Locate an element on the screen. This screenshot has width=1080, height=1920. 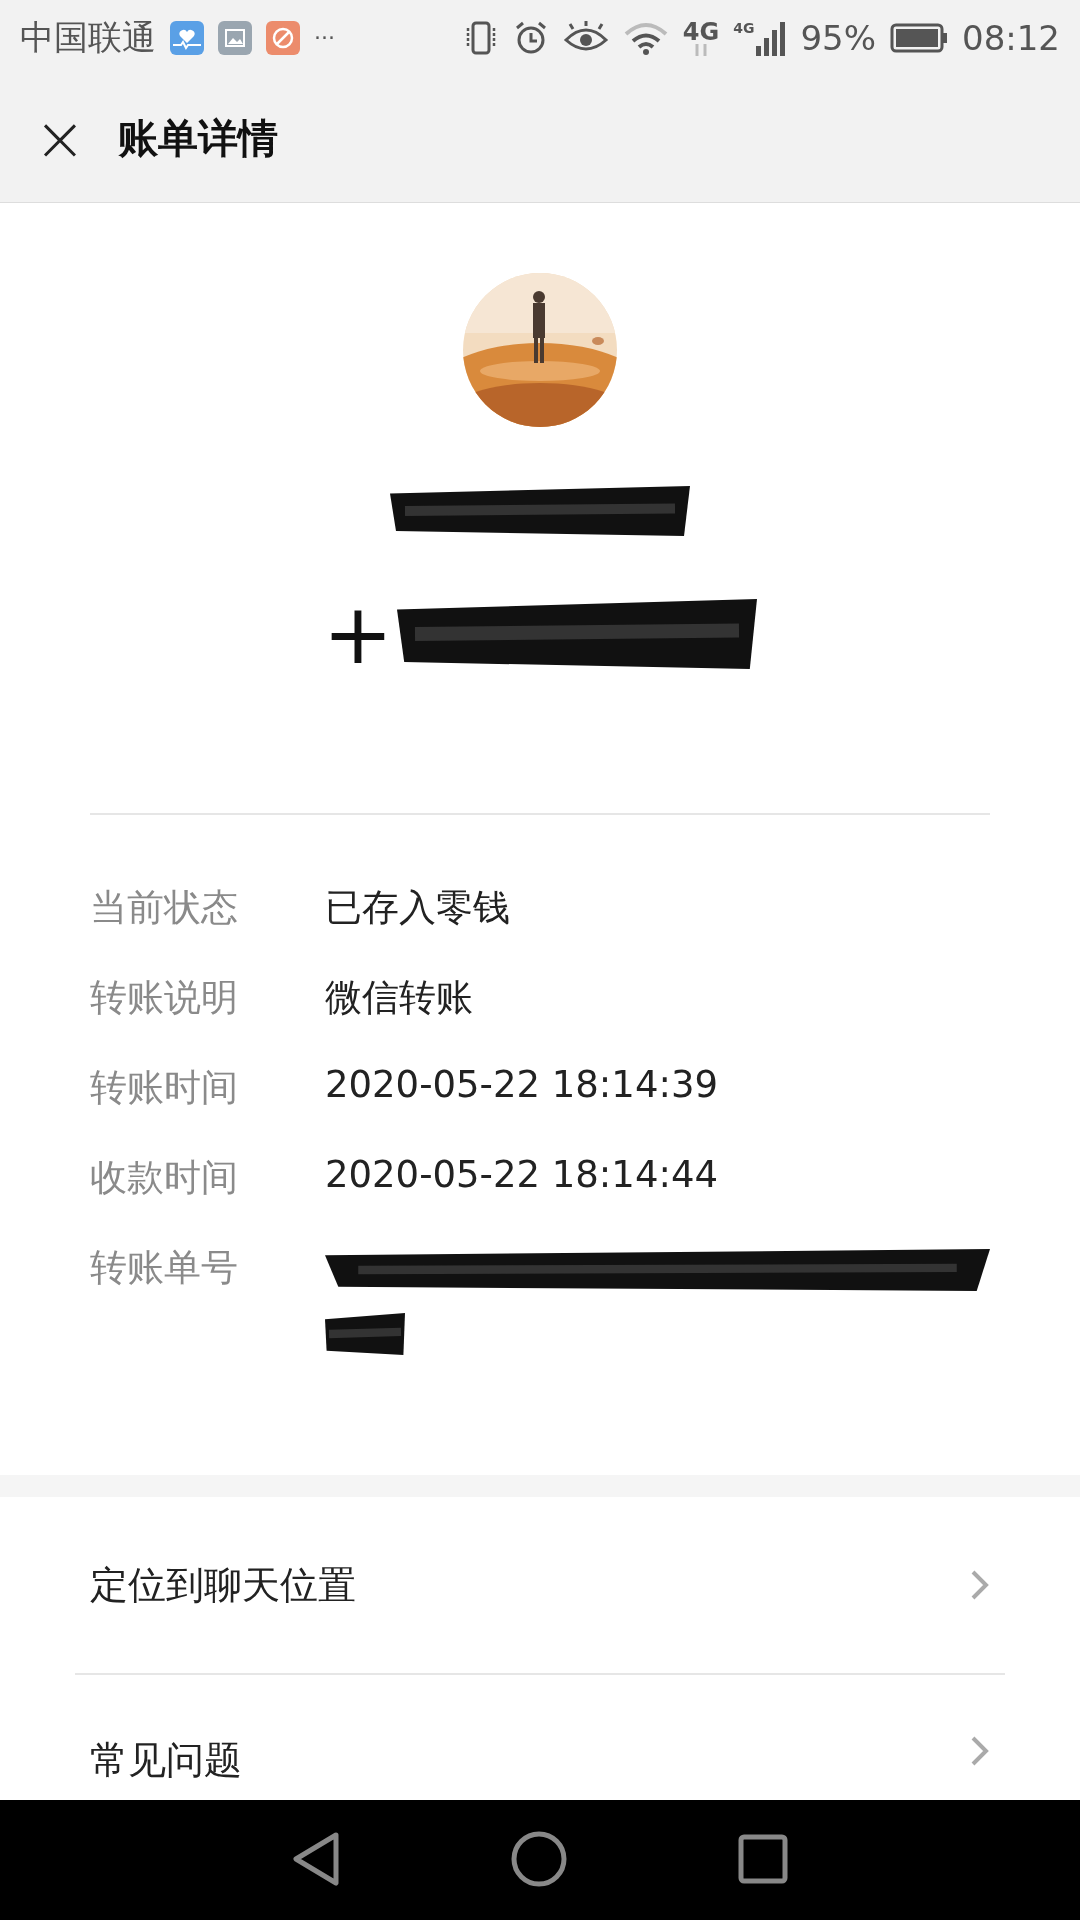
detail-label: 转账时间 is located at coordinates (164, 1088).